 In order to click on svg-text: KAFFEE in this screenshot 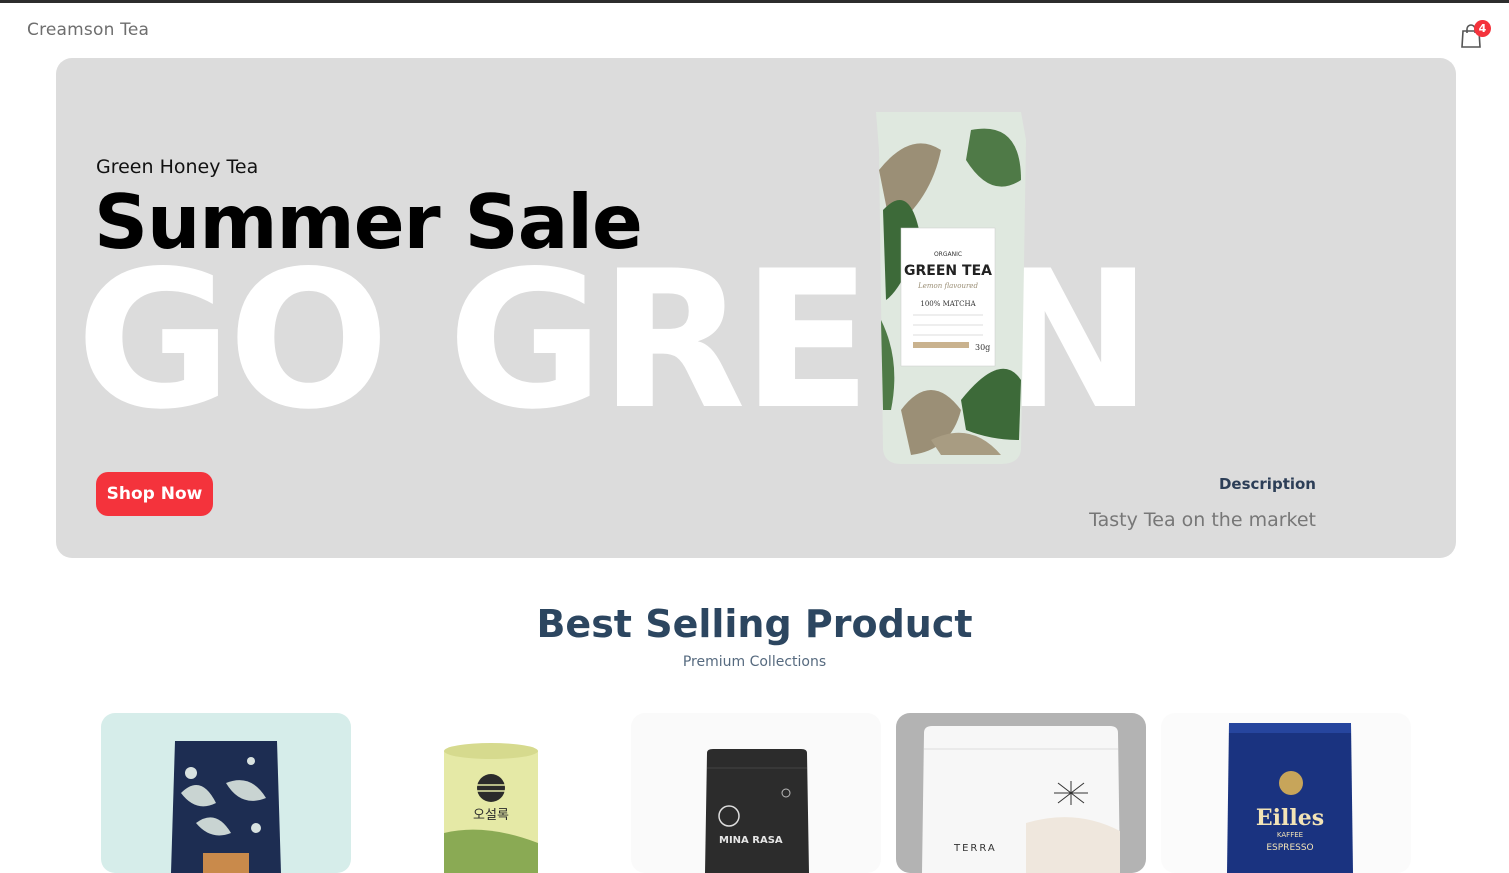, I will do `click(1290, 835)`.